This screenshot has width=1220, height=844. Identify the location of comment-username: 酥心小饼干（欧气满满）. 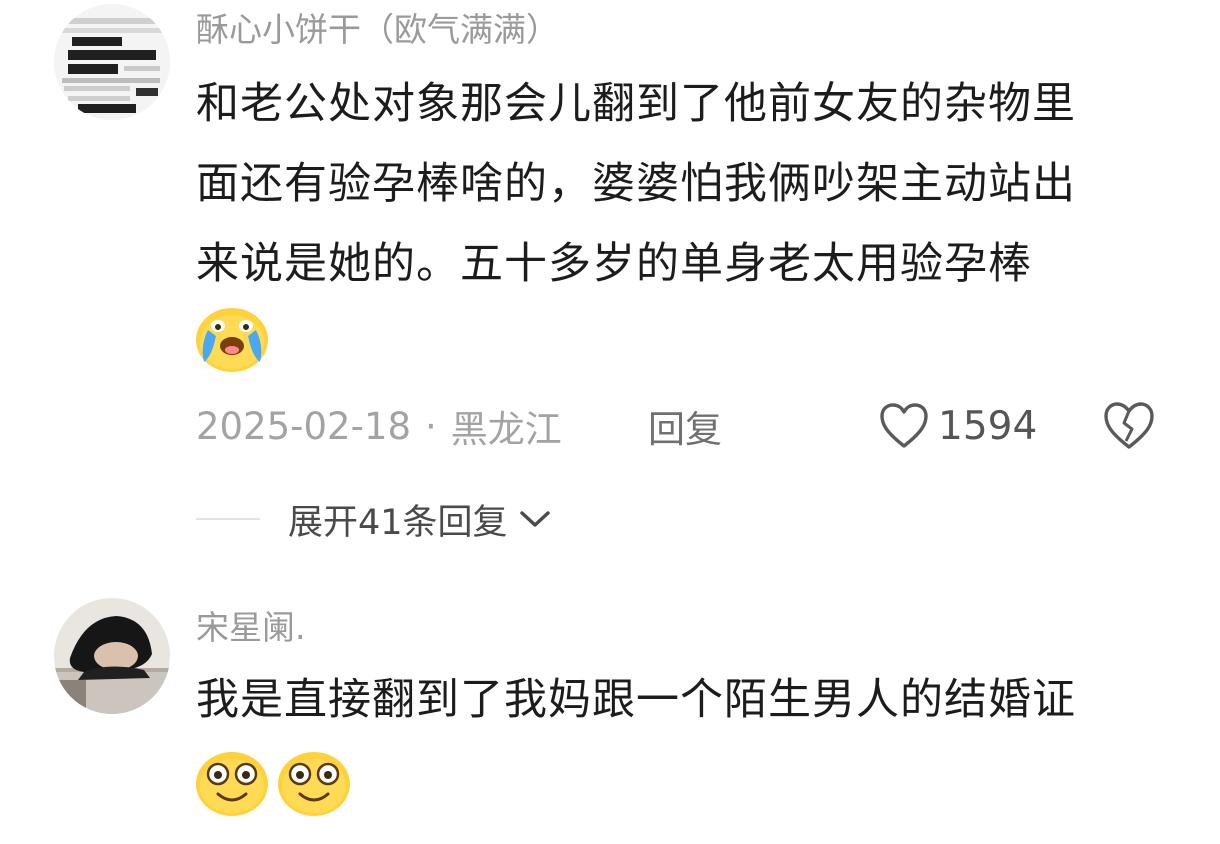
(377, 30).